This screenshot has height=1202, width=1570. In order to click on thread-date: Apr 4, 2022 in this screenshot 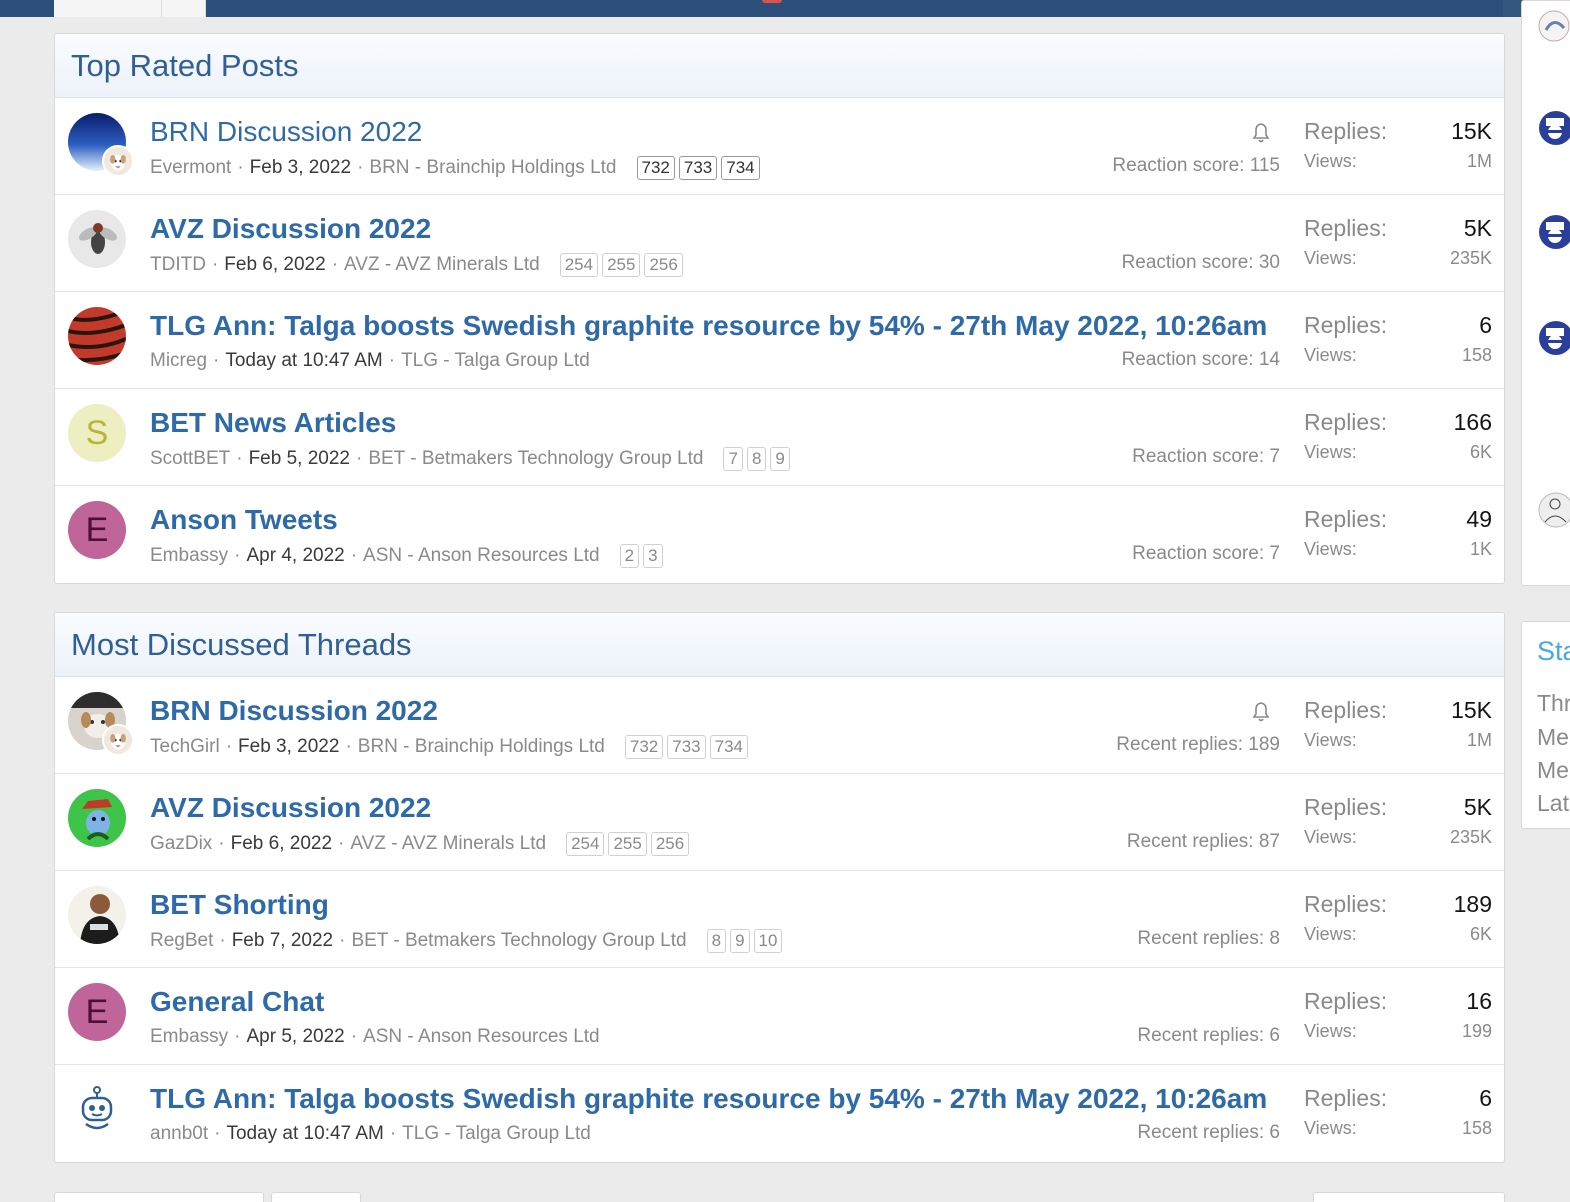, I will do `click(295, 556)`.